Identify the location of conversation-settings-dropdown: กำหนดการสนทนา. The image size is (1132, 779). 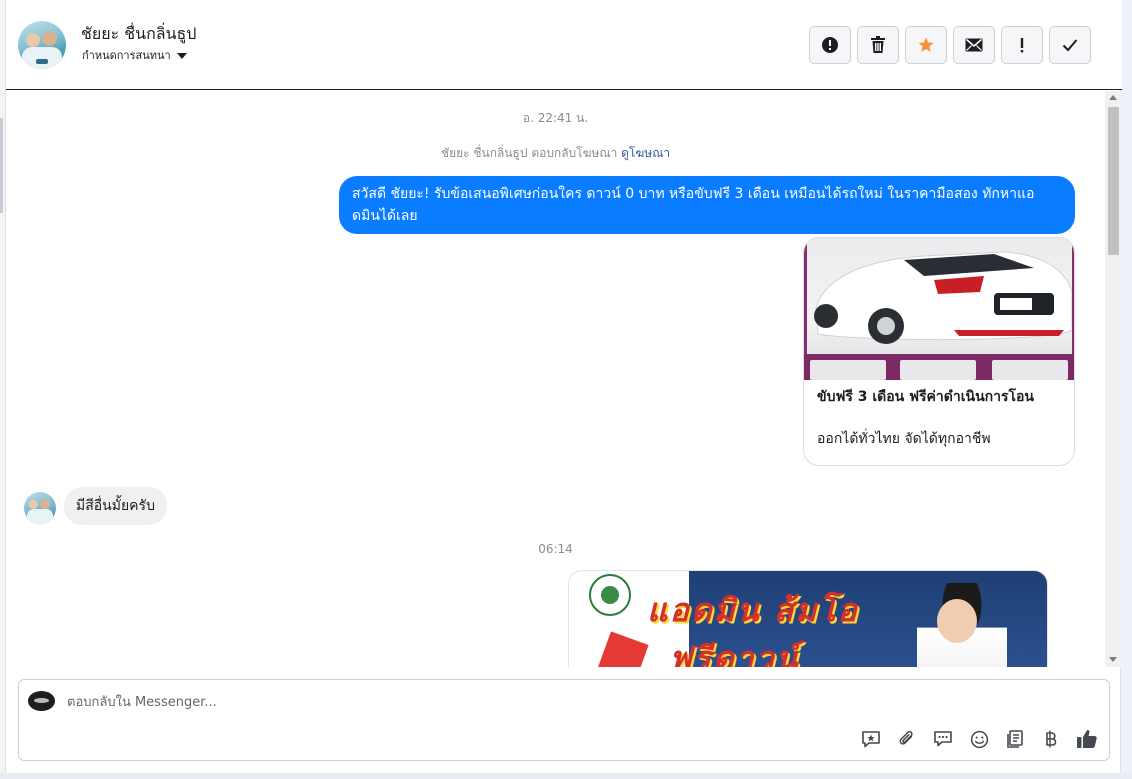
(134, 55).